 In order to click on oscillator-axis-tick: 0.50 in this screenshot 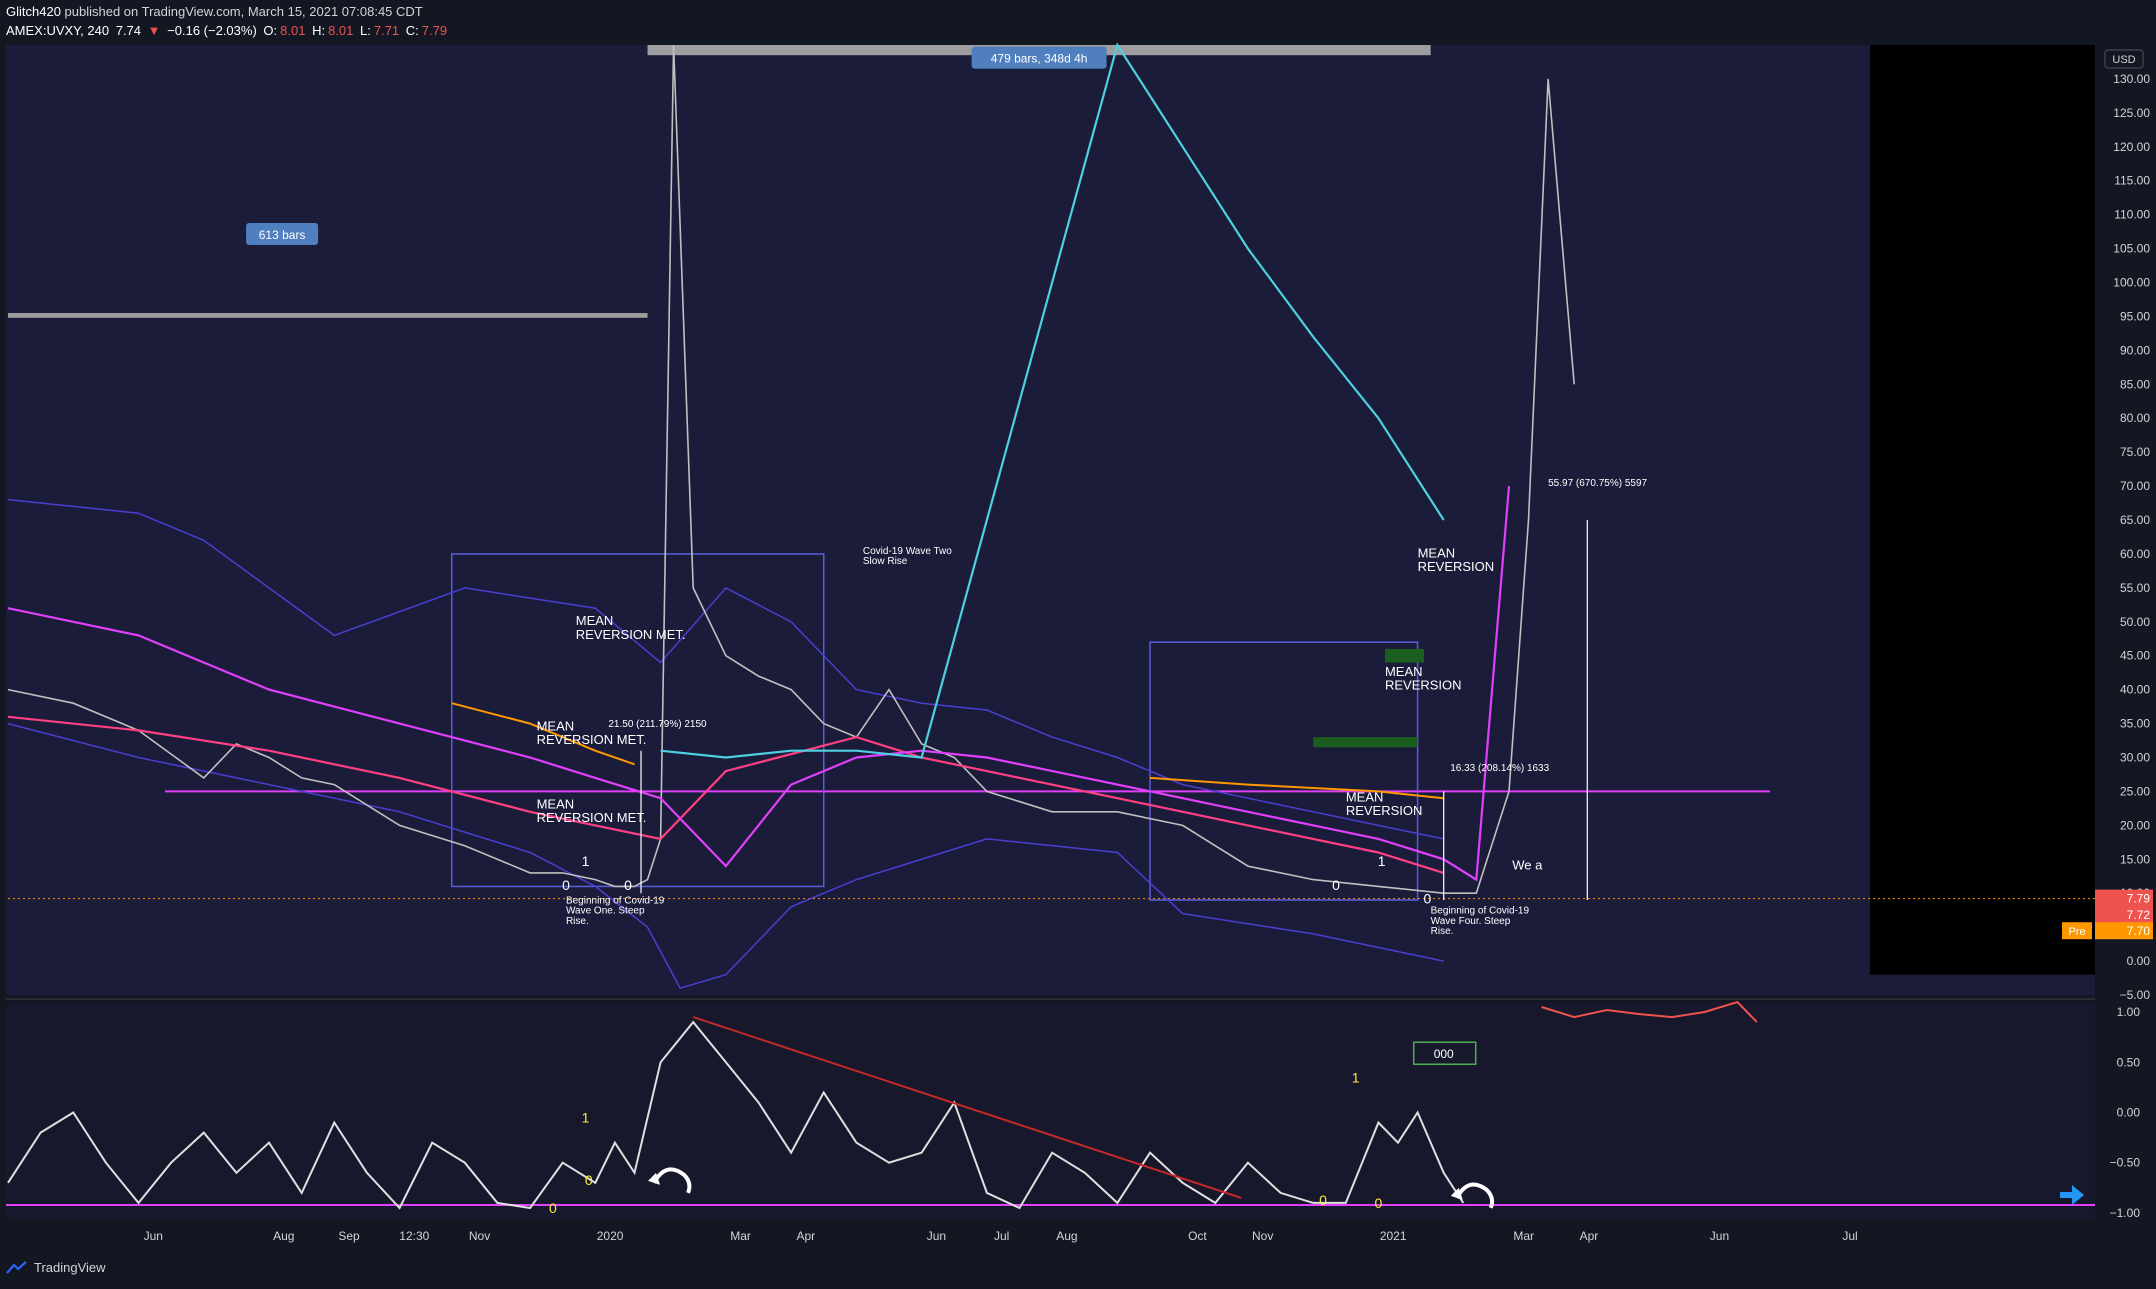, I will do `click(2129, 1062)`.